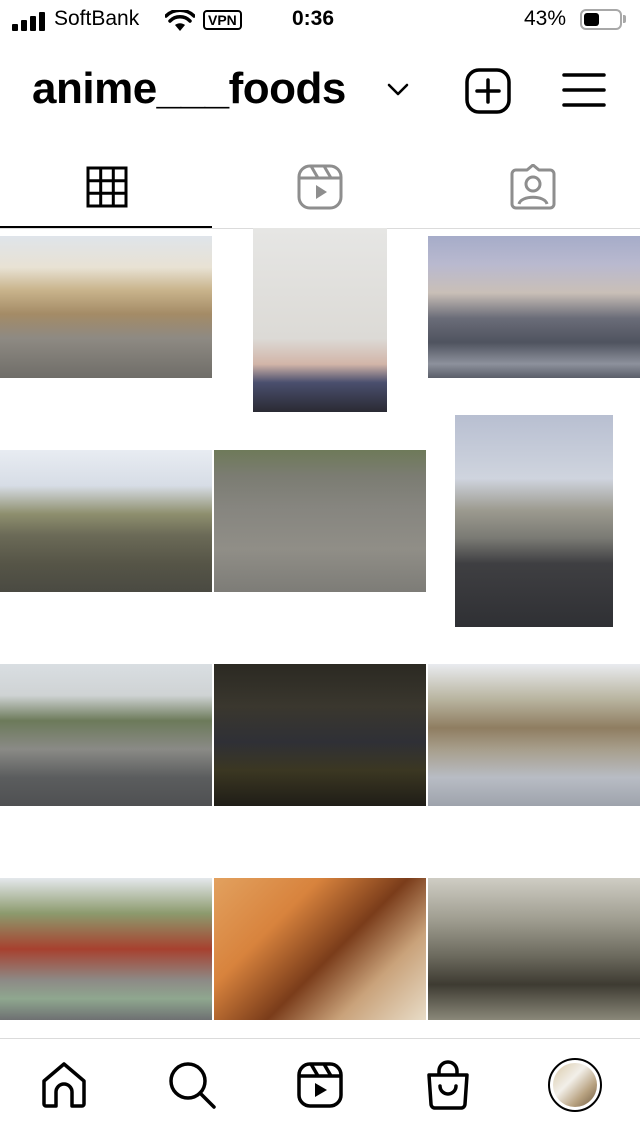 This screenshot has width=640, height=1136. I want to click on nav-home, so click(64, 1085).